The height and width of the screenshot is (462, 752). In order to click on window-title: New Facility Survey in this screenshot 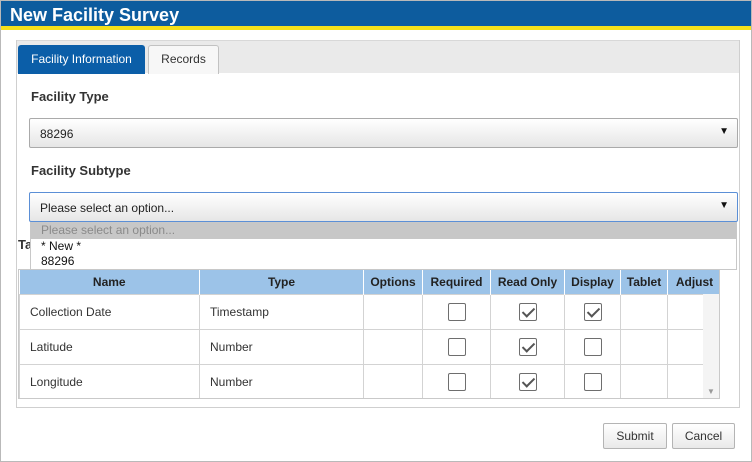, I will do `click(95, 15)`.